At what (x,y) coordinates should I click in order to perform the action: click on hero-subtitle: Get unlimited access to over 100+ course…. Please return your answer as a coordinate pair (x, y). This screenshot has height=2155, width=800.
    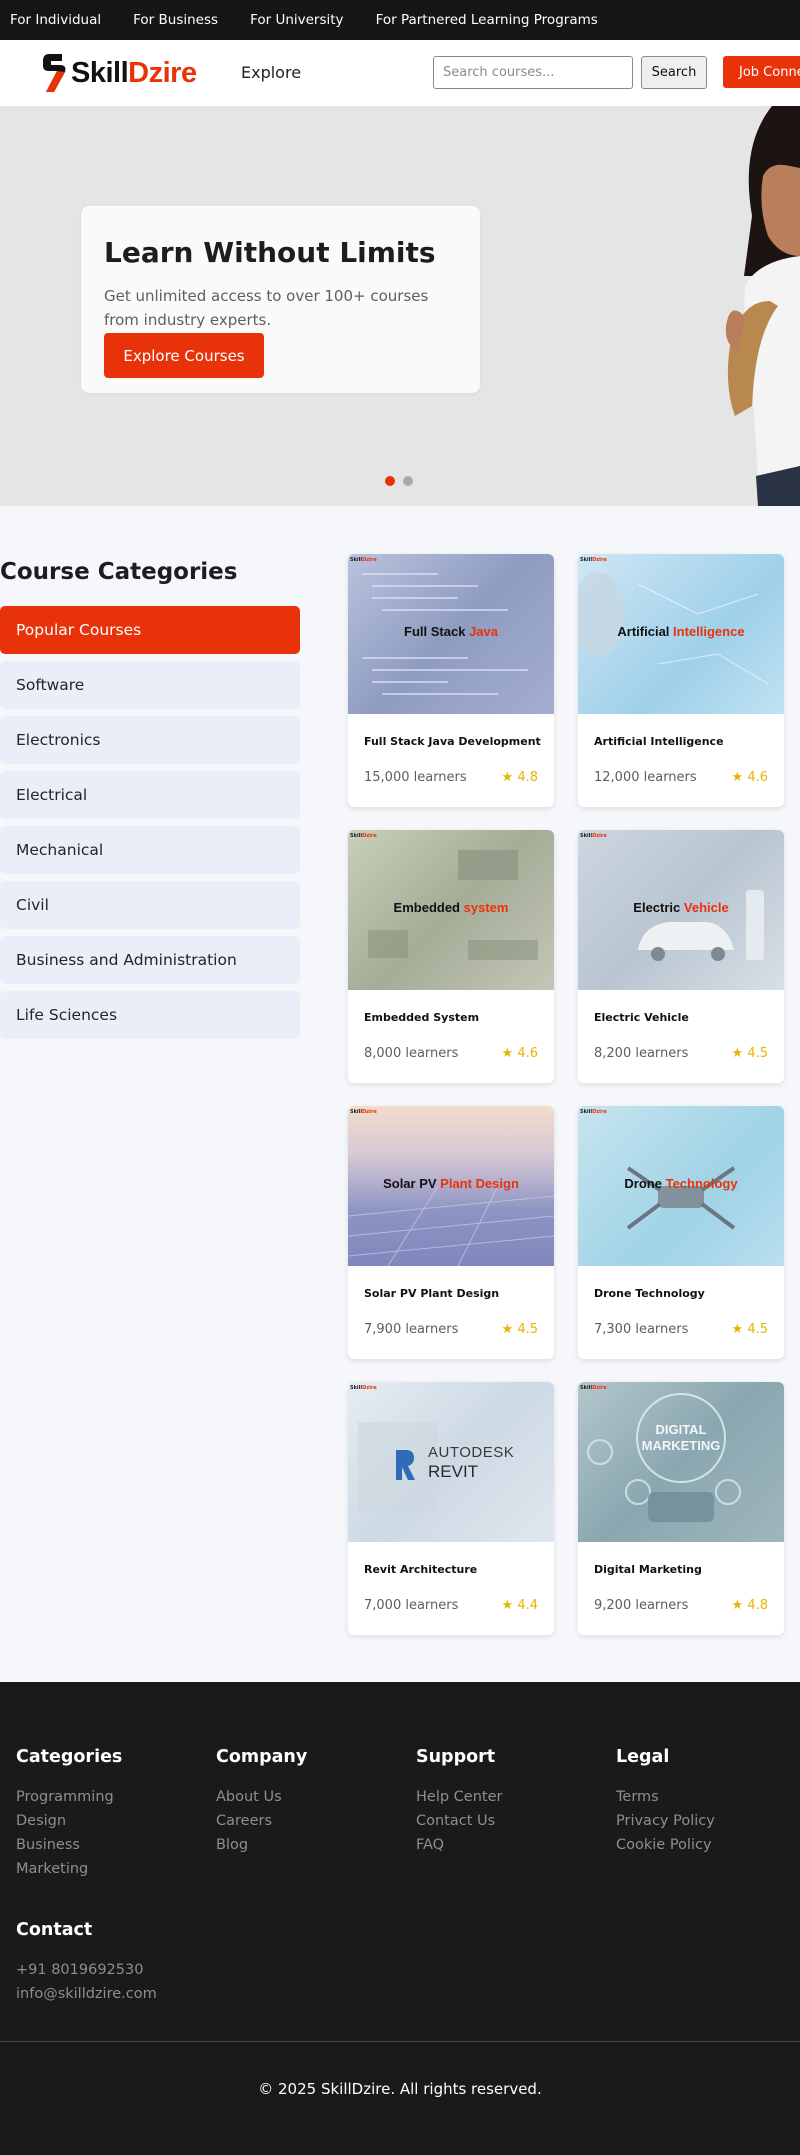
    Looking at the image, I should click on (266, 308).